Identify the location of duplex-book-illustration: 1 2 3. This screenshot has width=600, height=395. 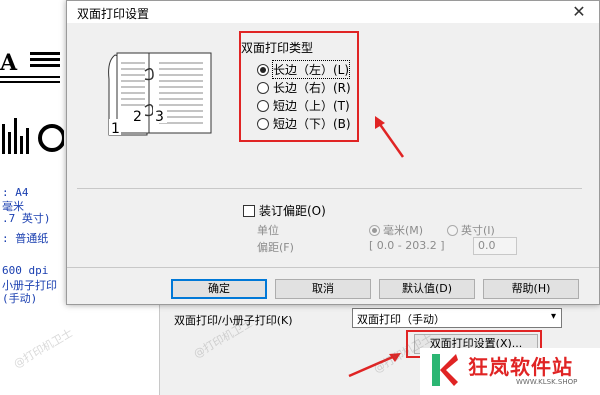
(160, 94).